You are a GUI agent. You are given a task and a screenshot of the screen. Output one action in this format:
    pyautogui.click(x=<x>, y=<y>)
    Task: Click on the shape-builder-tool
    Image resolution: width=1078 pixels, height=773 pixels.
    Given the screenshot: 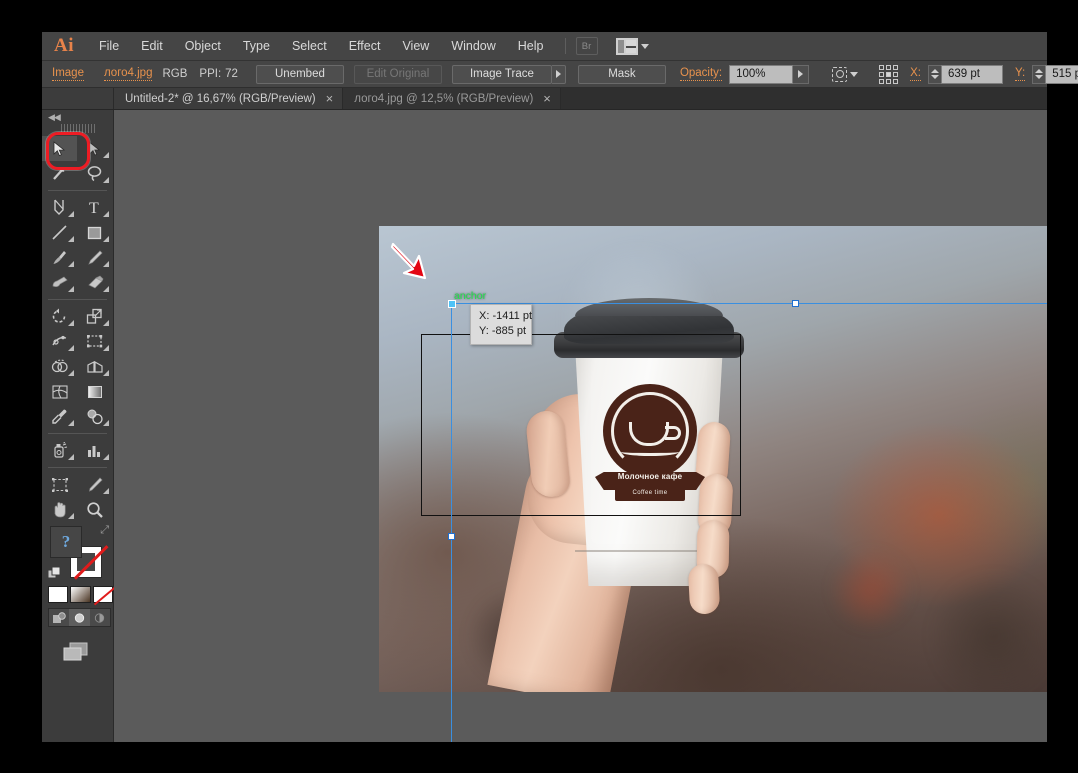 What is the action you would take?
    pyautogui.click(x=59, y=366)
    